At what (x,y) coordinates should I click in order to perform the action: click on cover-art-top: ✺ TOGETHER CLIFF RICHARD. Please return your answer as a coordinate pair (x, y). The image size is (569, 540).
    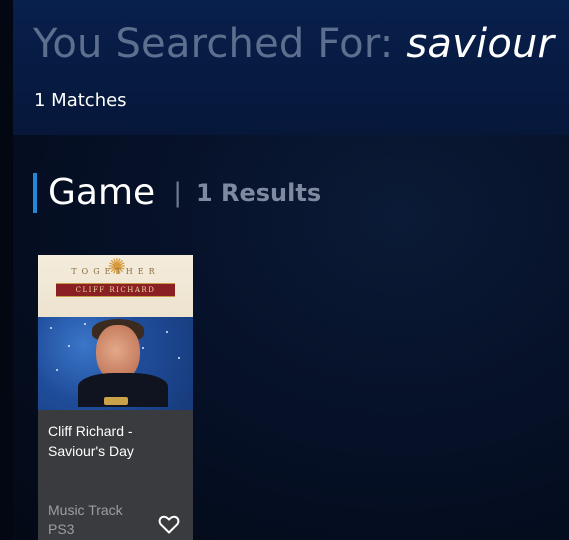
    Looking at the image, I should click on (115, 286).